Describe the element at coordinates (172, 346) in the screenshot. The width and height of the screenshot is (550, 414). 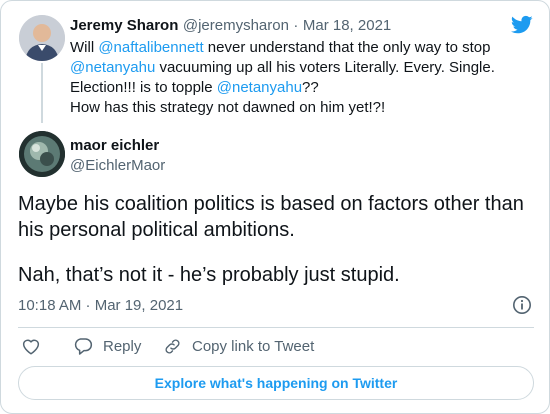
I see `link-icon` at that location.